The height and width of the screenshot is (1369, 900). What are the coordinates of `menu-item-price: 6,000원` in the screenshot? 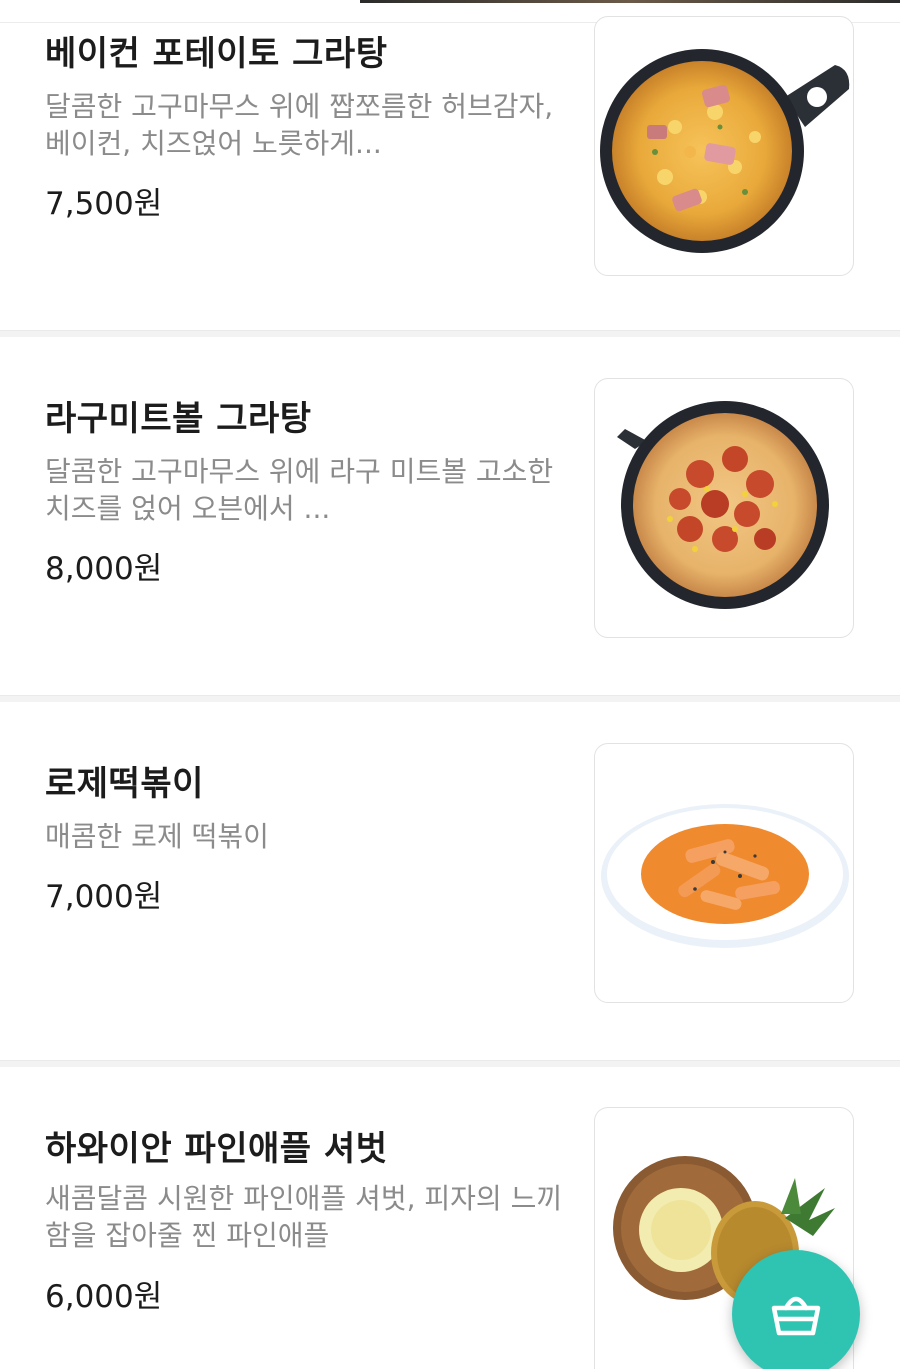 It's located at (104, 1297).